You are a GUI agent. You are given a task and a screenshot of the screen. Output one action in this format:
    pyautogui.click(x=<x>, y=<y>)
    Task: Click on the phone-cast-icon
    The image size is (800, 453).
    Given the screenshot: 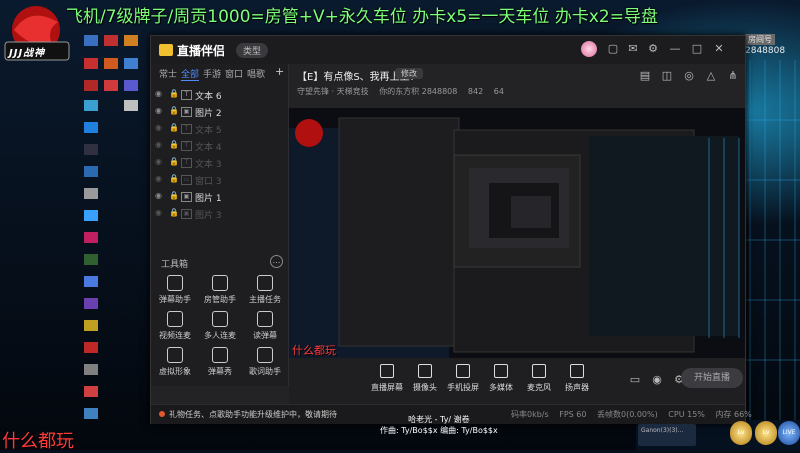 What is the action you would take?
    pyautogui.click(x=463, y=371)
    